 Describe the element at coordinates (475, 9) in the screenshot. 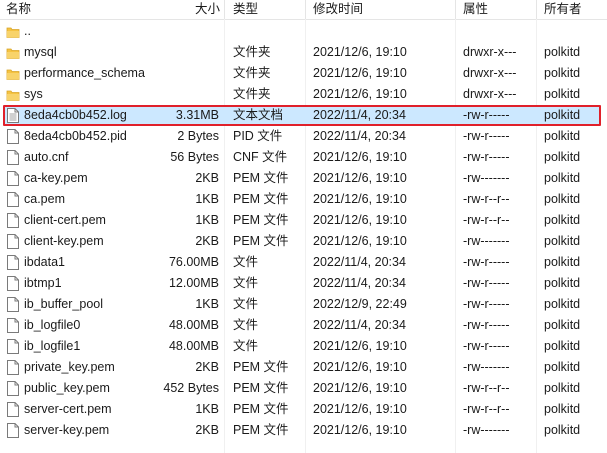

I see `column-header-permissions: 属性` at that location.